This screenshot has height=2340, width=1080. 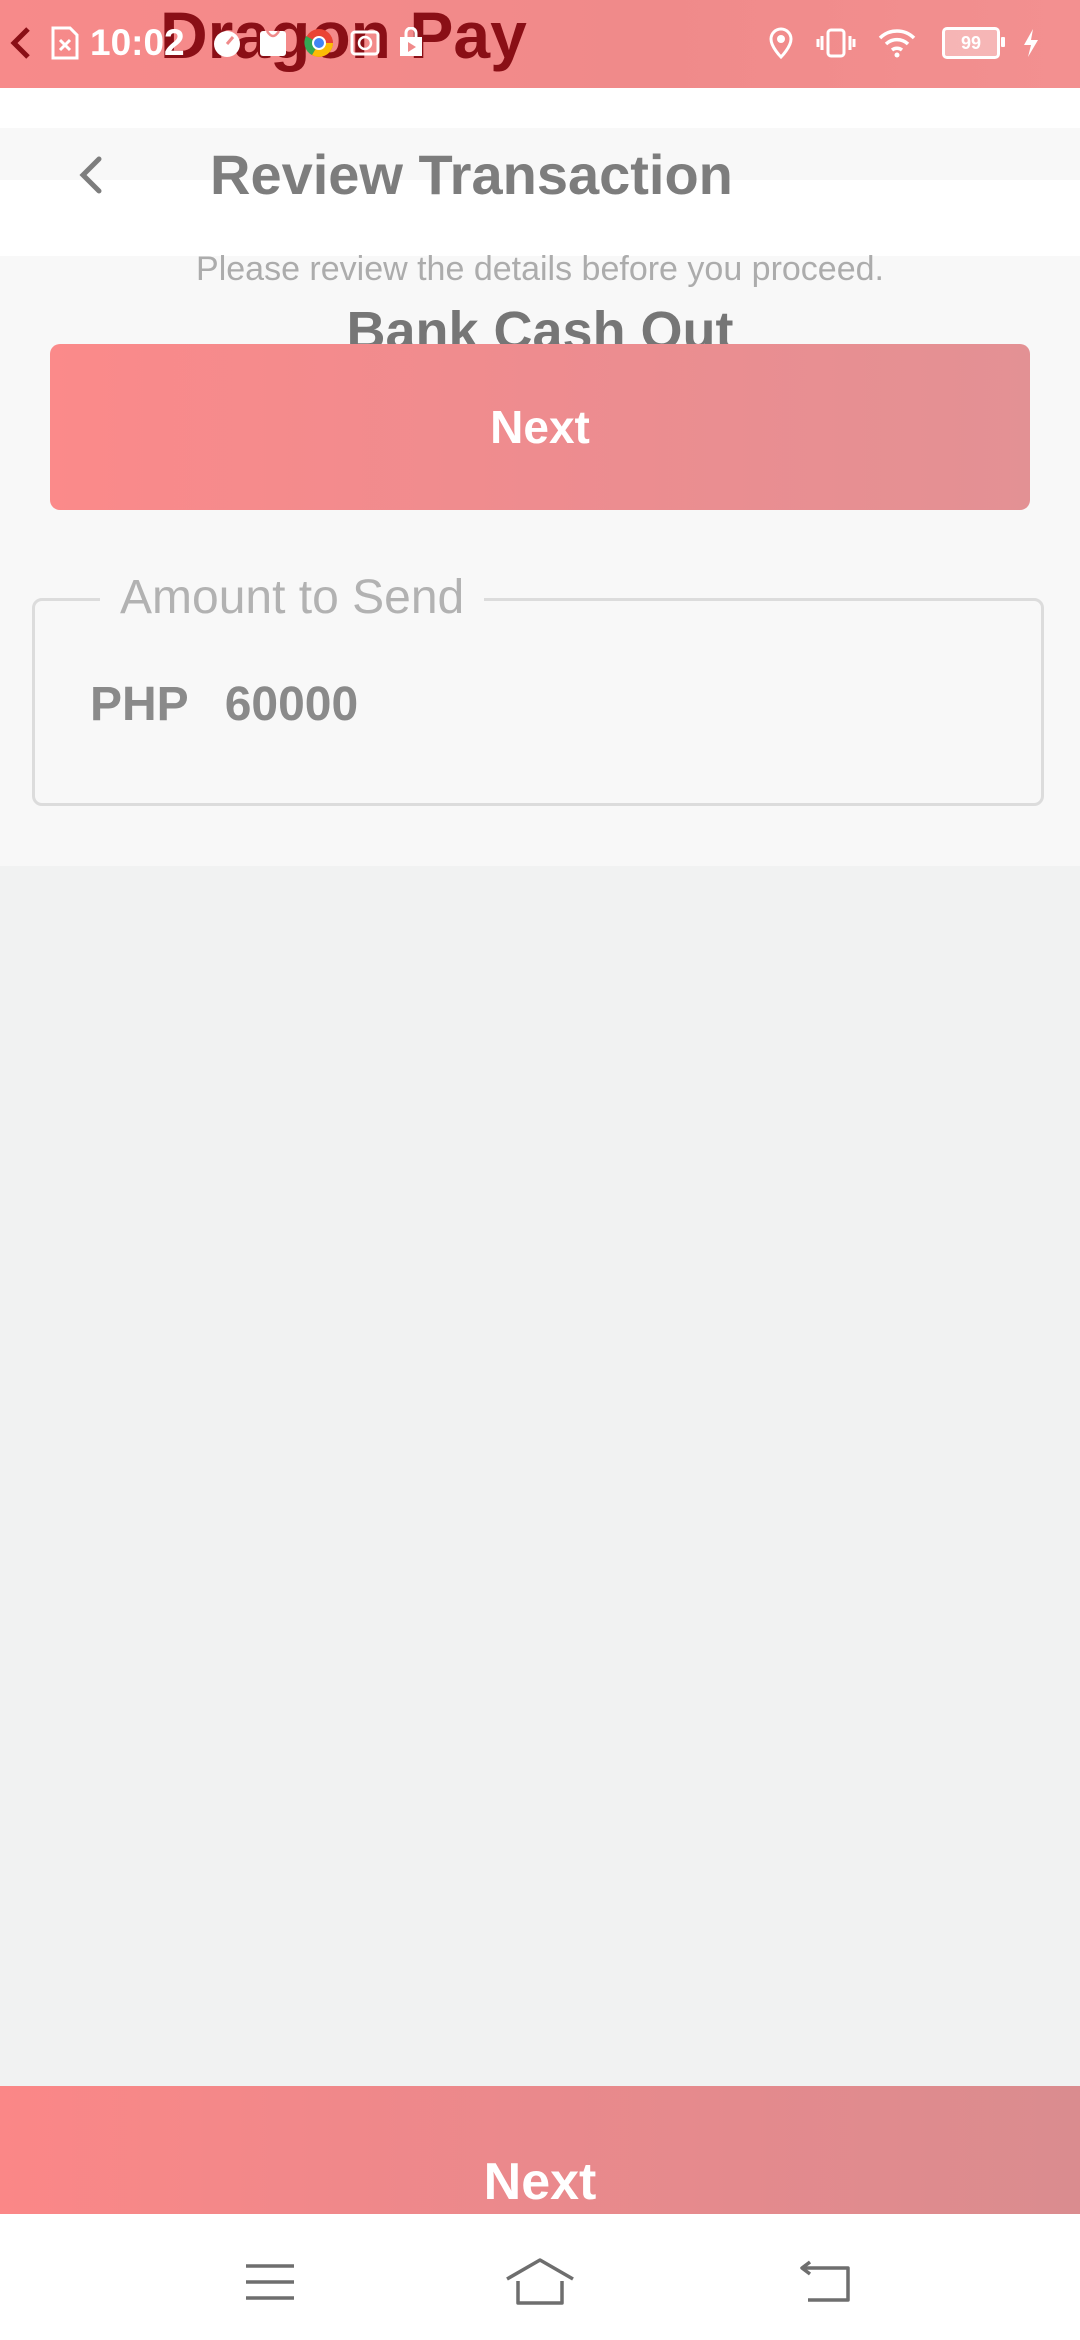 I want to click on header-band-top, so click(x=540, y=108).